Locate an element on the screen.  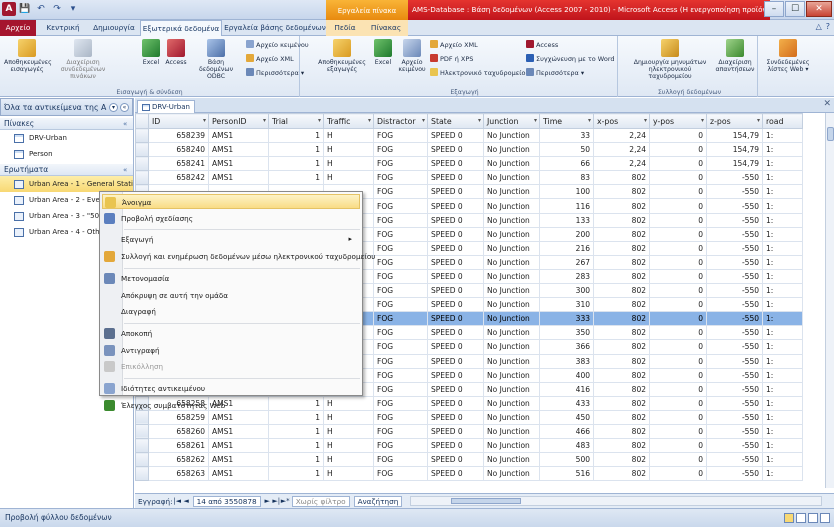
menu-item: Άνοιγμα is located at coordinates (231, 201).